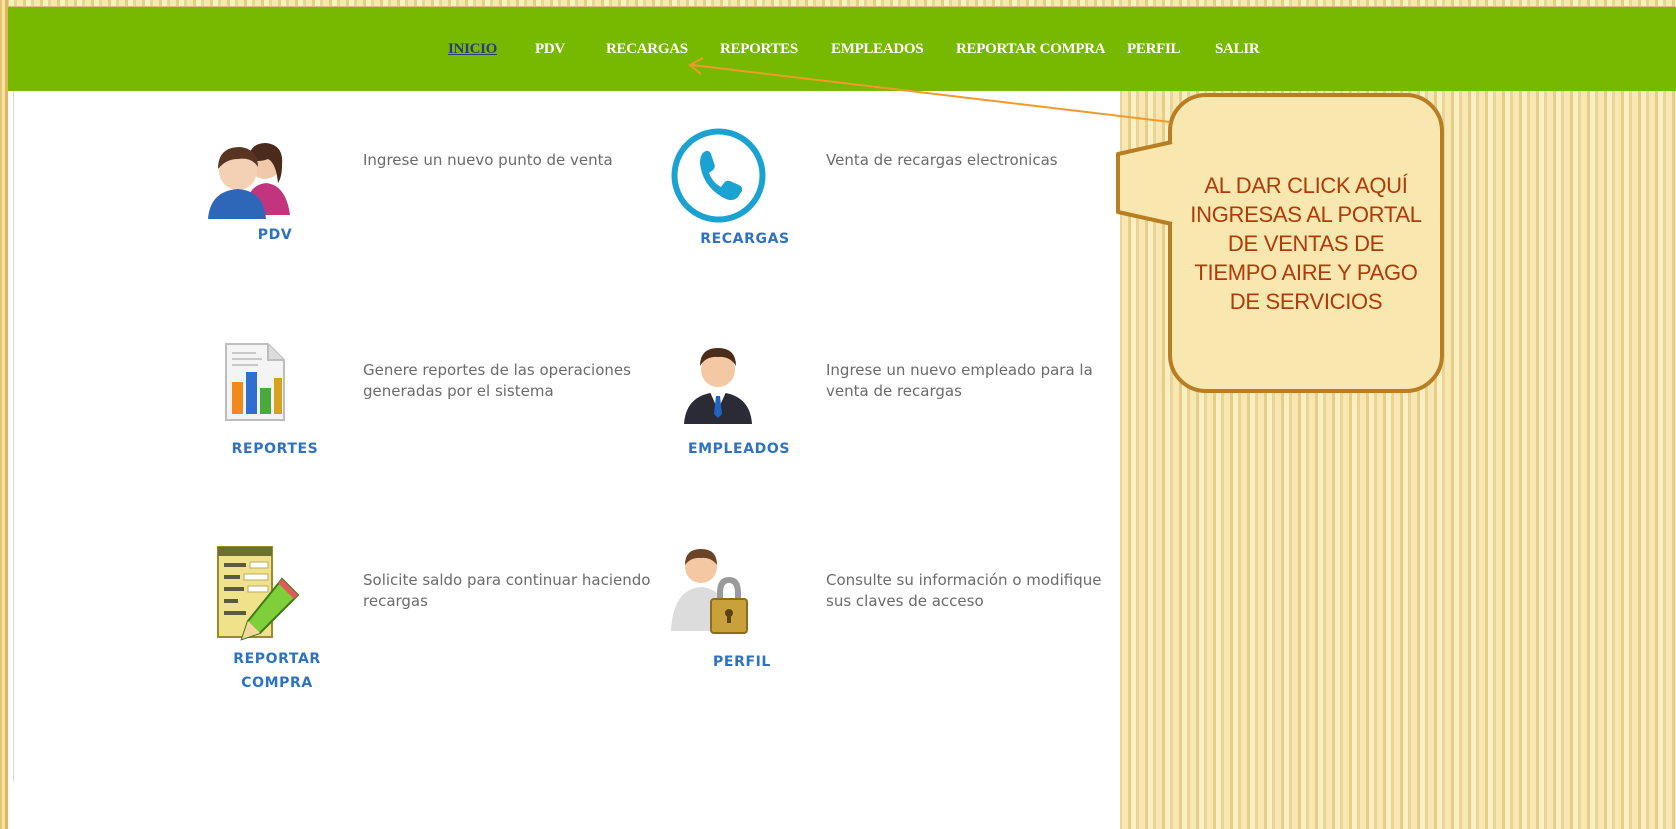  What do you see at coordinates (942, 160) in the screenshot?
I see `tile-desc-recargas: Venta de recargas electronicas` at bounding box center [942, 160].